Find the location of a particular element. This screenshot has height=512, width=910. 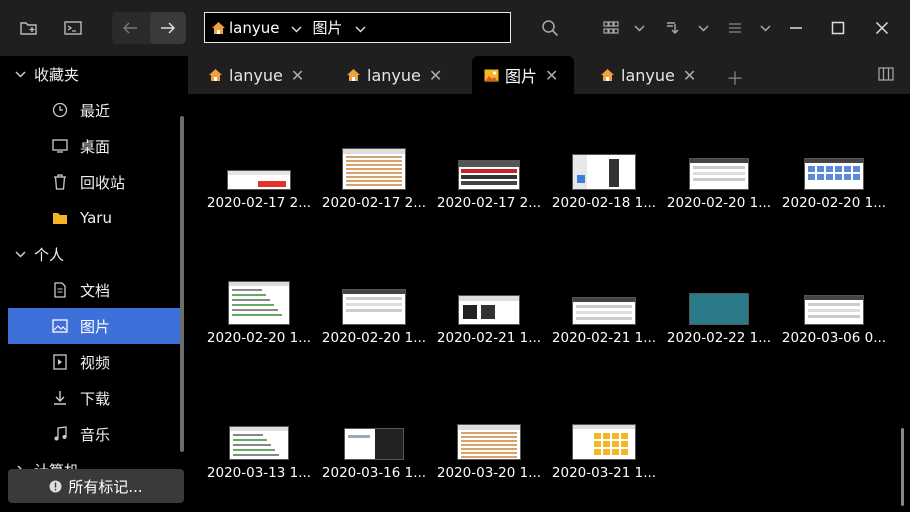

sidebar-item-label: 音乐 is located at coordinates (95, 434).